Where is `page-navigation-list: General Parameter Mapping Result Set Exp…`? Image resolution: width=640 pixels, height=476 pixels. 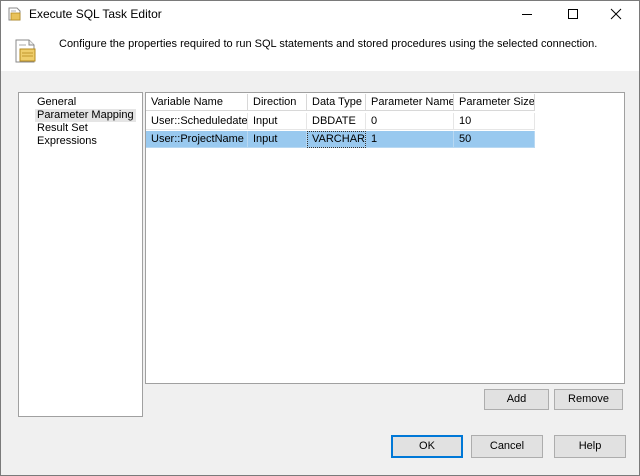
page-navigation-list: General Parameter Mapping Result Set Exp… is located at coordinates (80, 254).